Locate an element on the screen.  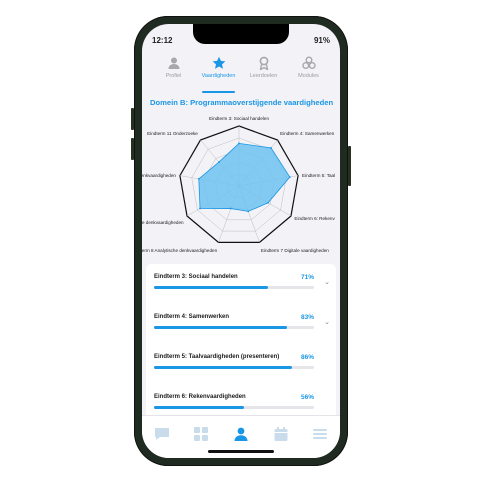
power-button is located at coordinates (349, 166).